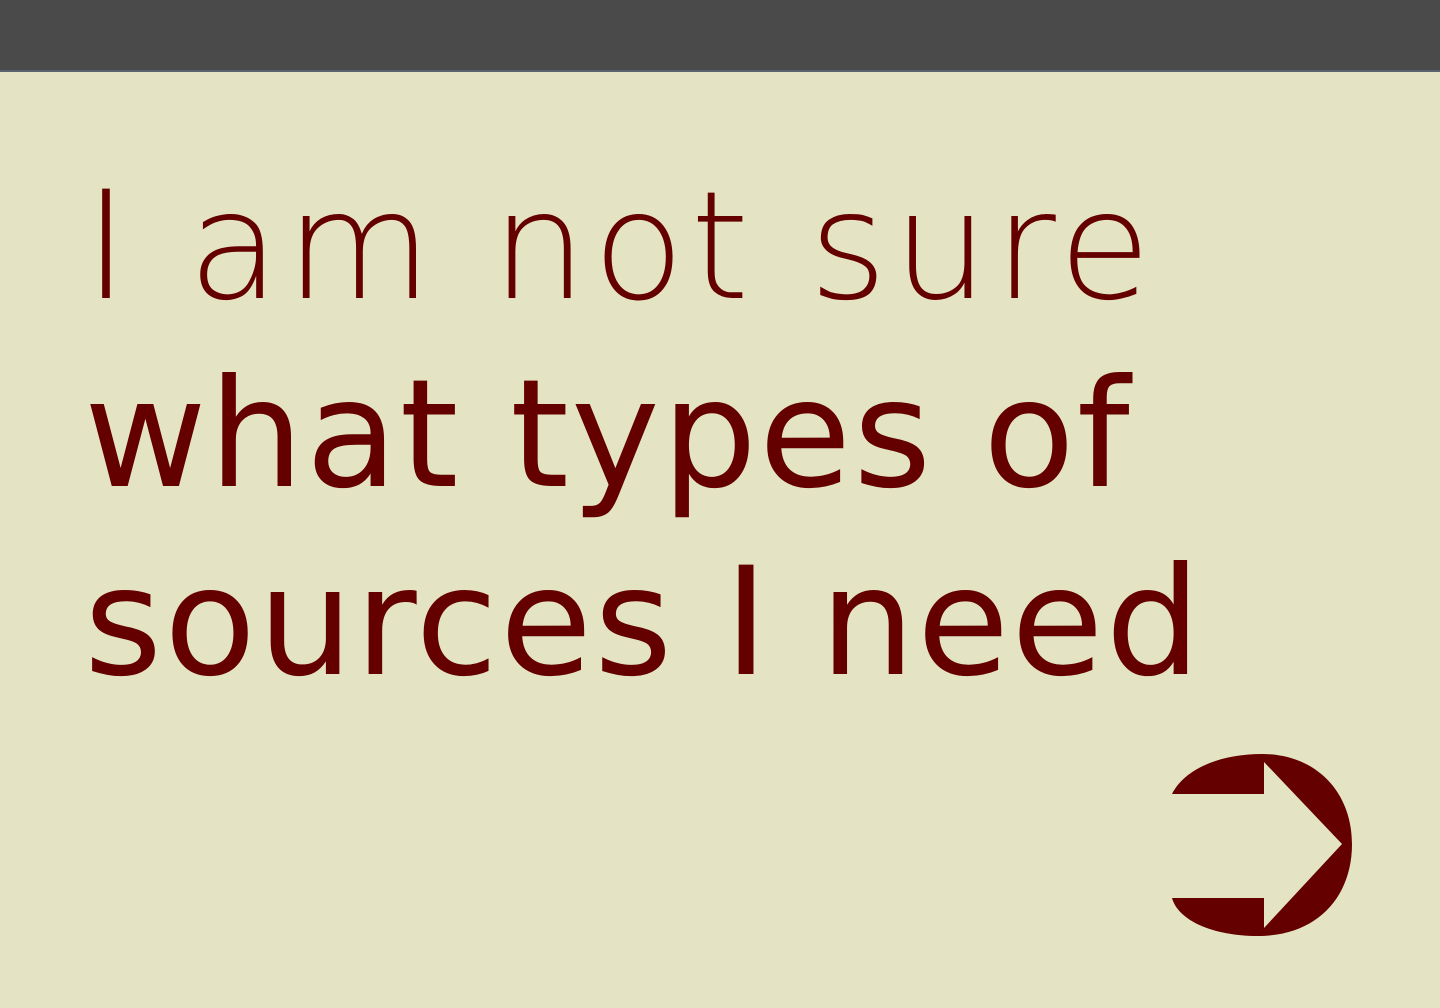  I want to click on top-bar, so click(720, 36).